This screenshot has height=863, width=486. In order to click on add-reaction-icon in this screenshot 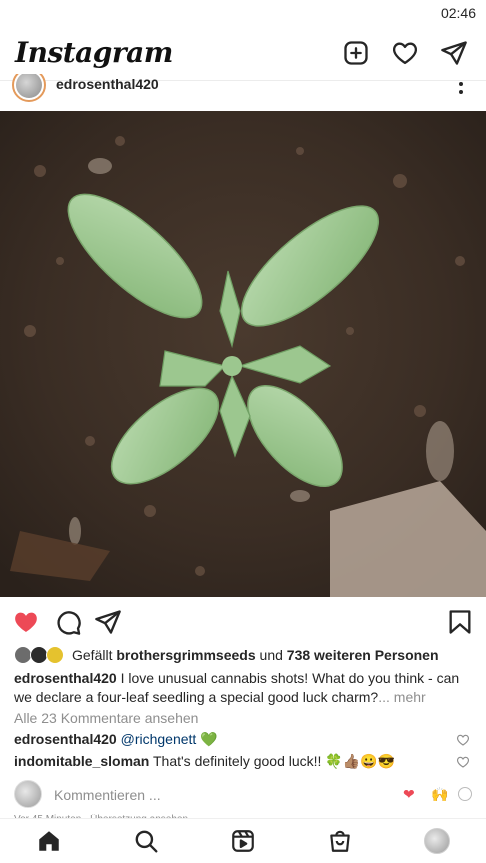, I will do `click(465, 794)`.